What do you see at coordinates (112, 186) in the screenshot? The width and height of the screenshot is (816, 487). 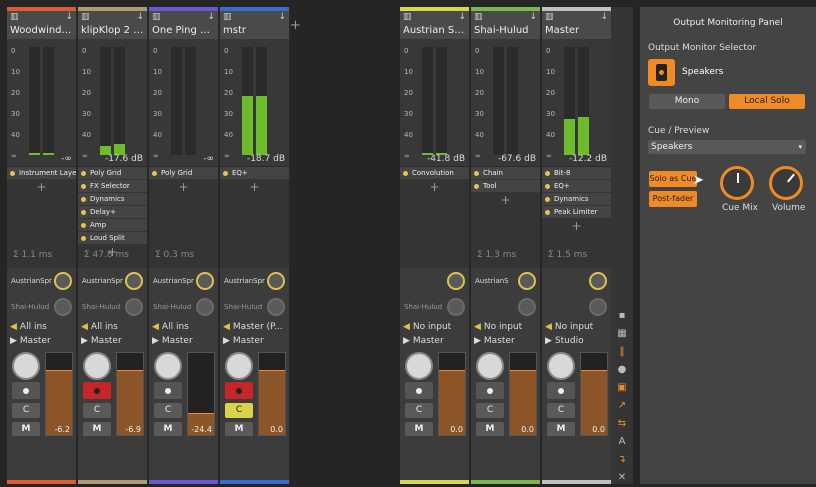 I see `device-item: FX Selector` at bounding box center [112, 186].